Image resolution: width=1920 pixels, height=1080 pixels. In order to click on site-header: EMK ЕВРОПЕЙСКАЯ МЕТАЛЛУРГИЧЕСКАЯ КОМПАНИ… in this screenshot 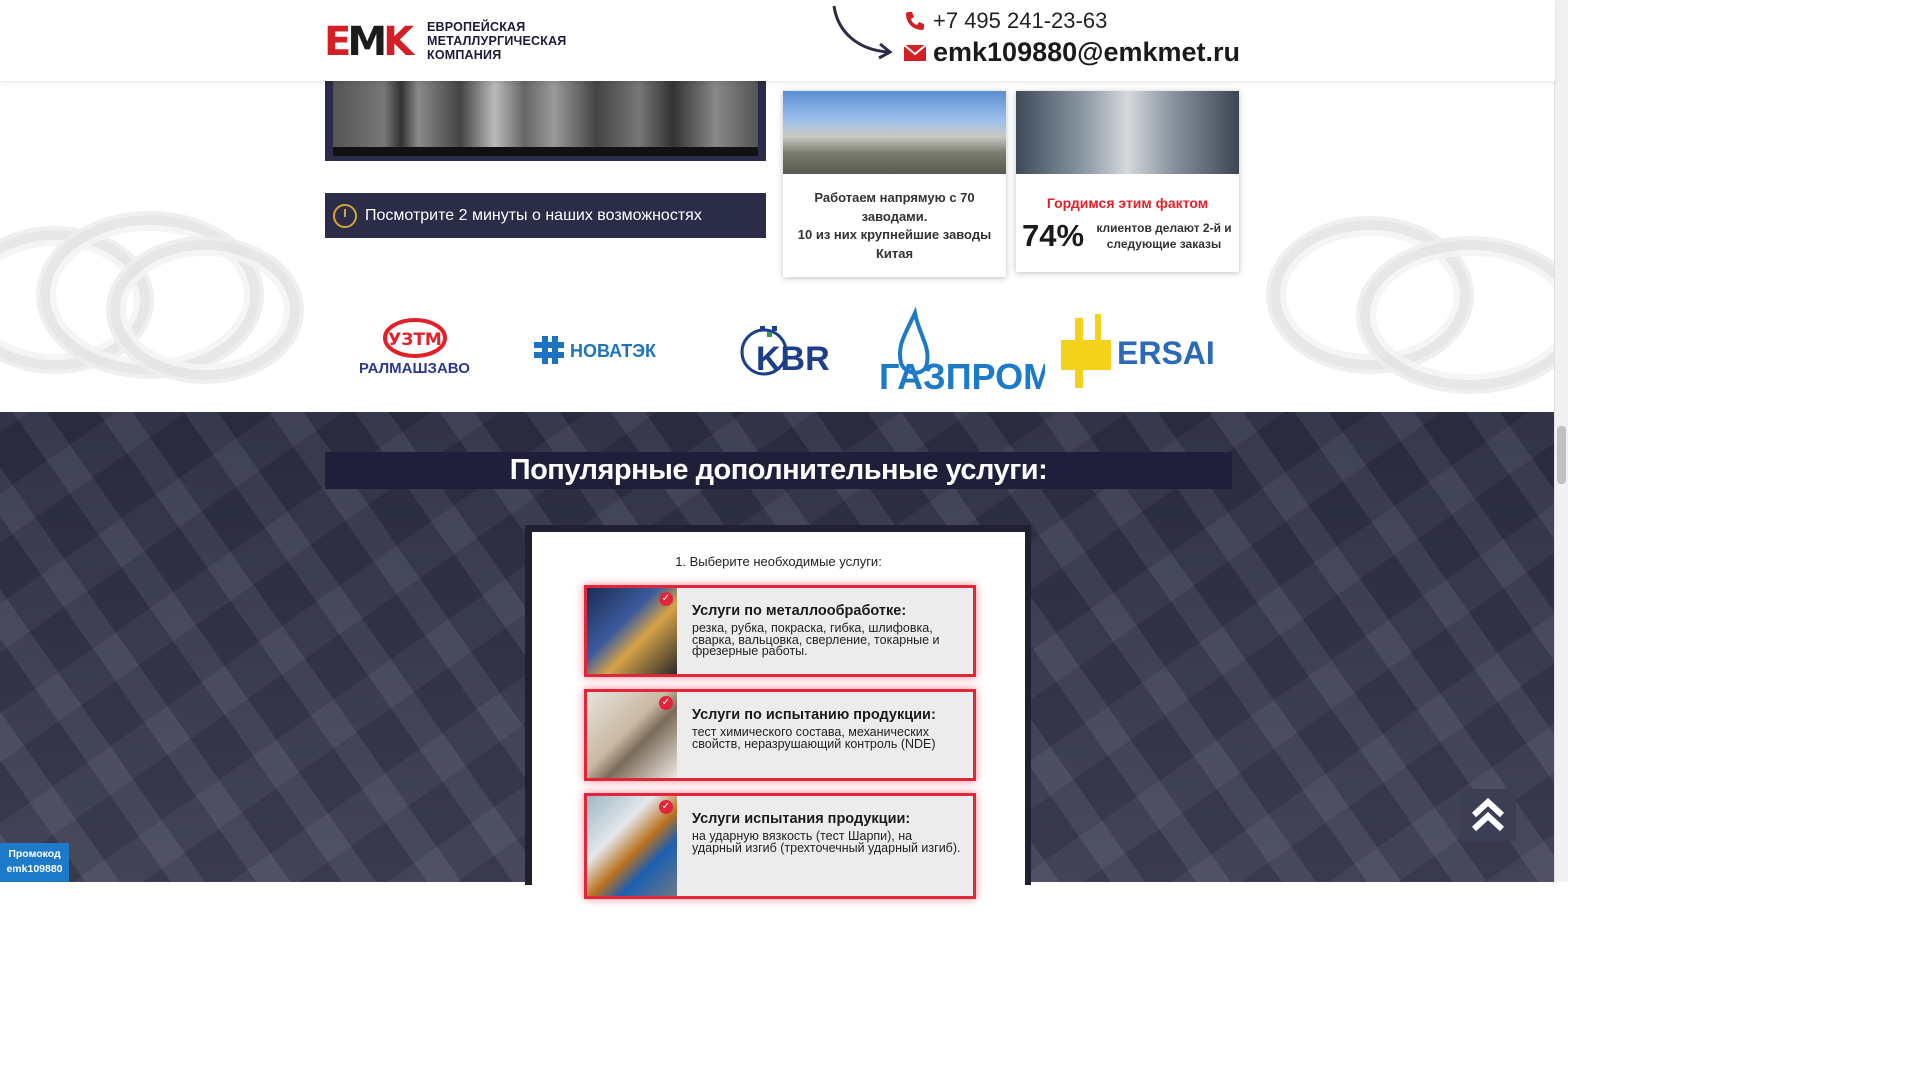, I will do `click(777, 40)`.